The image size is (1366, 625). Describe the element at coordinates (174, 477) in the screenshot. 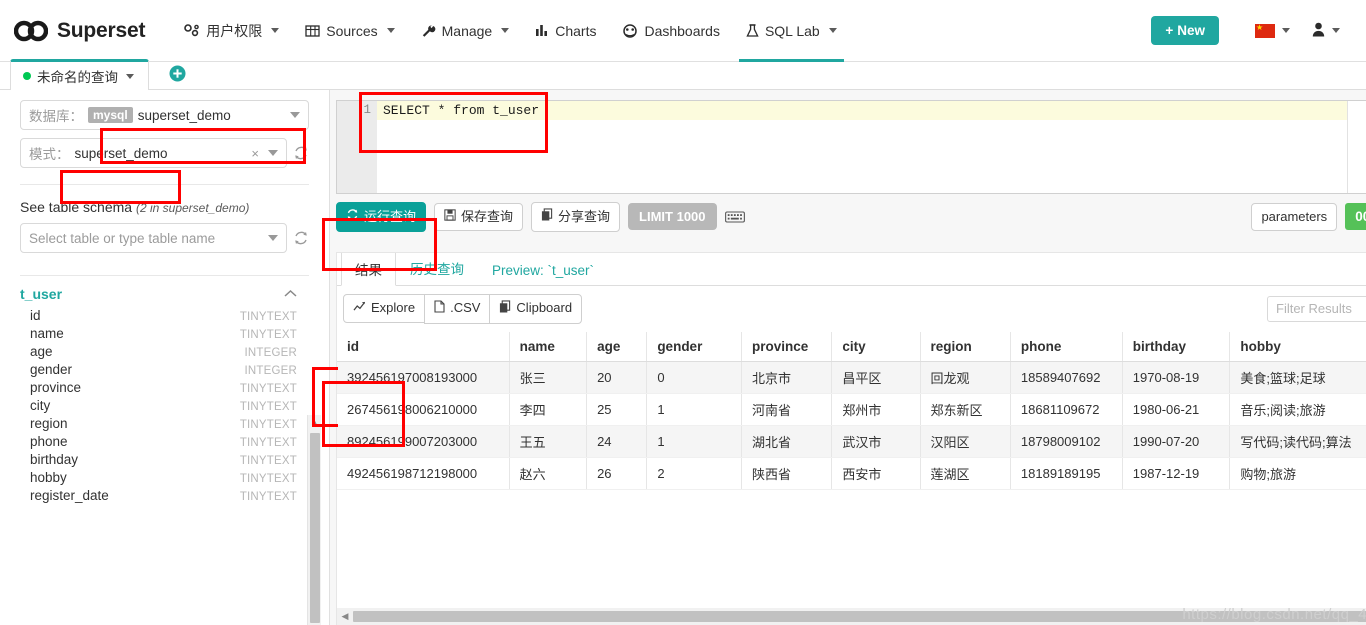

I see `table-column-row: hobby TINYTEXT` at that location.